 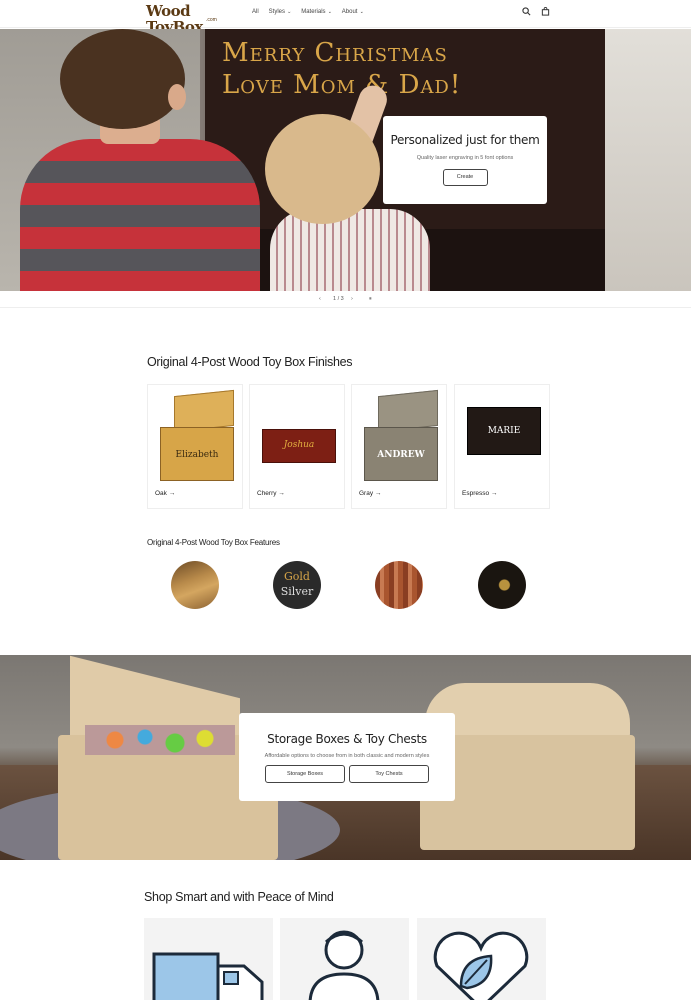 I want to click on toy-box-image: Joshua, so click(x=298, y=436).